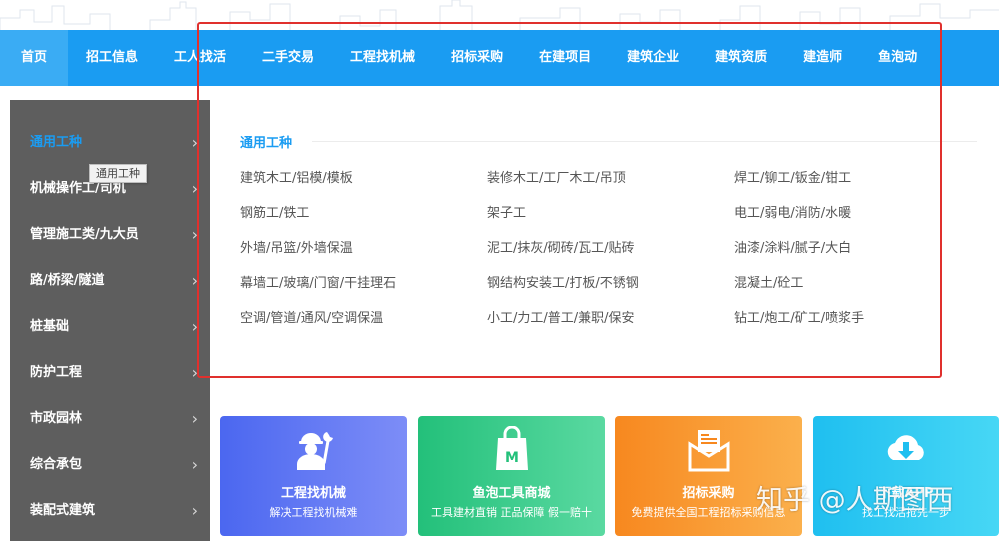 The width and height of the screenshot is (999, 541). I want to click on nav-recruit-info: 招工信息, so click(112, 58).